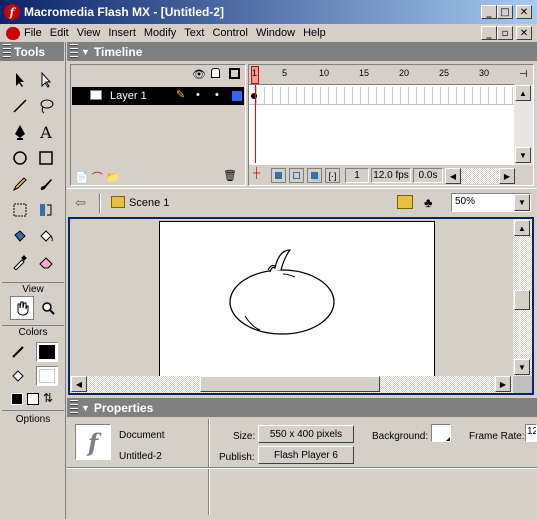 Image resolution: width=537 pixels, height=519 pixels. Describe the element at coordinates (332, 175) in the screenshot. I see `modify-onion-markers-button: [·]` at that location.